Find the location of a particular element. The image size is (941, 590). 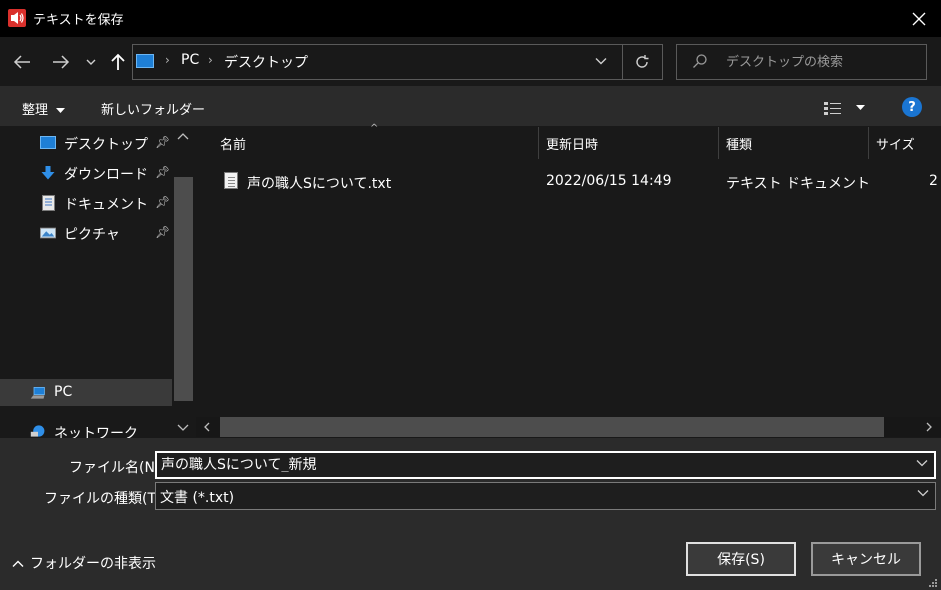

download-icon is located at coordinates (48, 173).